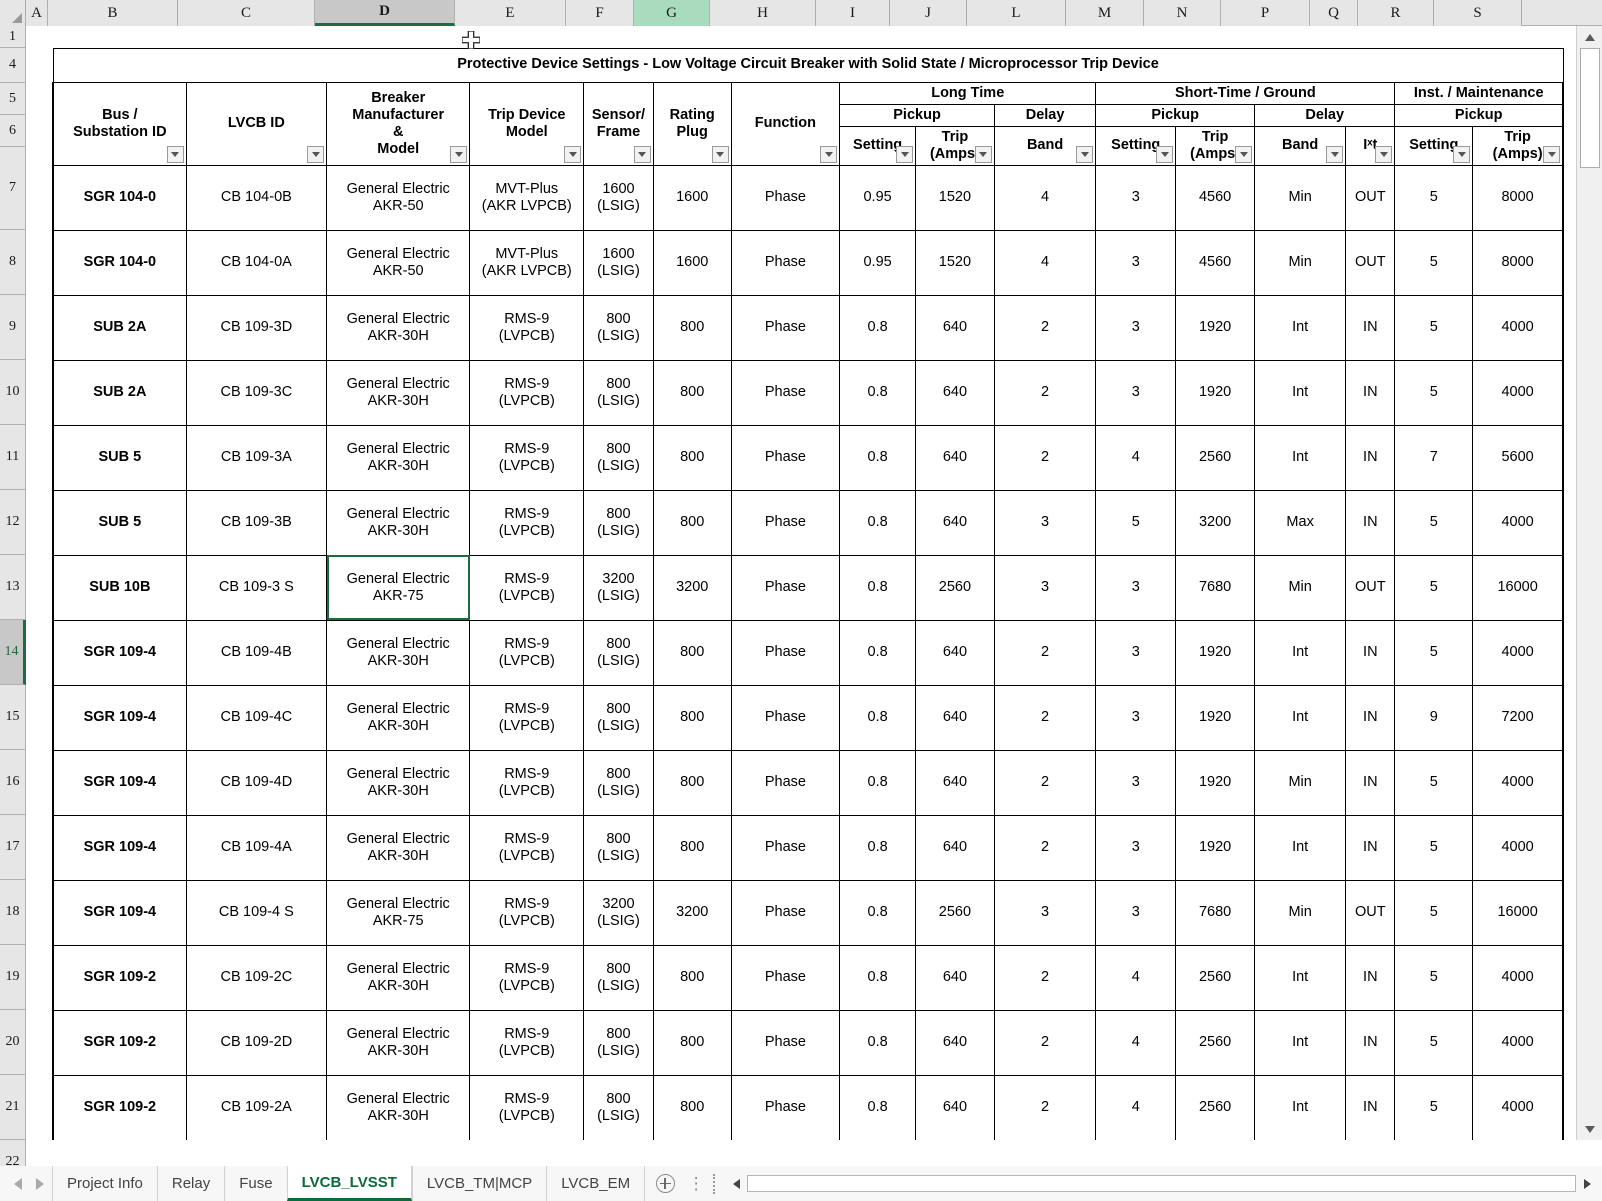 This screenshot has height=1201, width=1602. I want to click on column-header-q: Q, so click(1334, 13).